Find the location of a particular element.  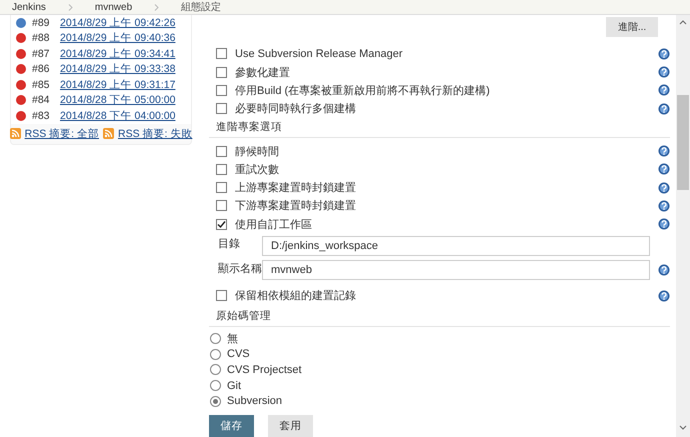

build-number: #87 is located at coordinates (41, 54).